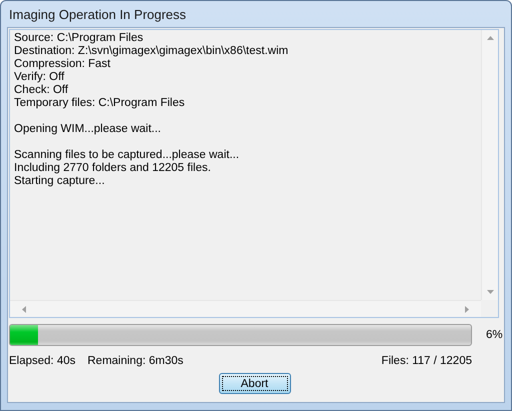 The width and height of the screenshot is (512, 411). Describe the element at coordinates (100, 103) in the screenshot. I see `log-line: Temporary files: C:\Program Files` at that location.